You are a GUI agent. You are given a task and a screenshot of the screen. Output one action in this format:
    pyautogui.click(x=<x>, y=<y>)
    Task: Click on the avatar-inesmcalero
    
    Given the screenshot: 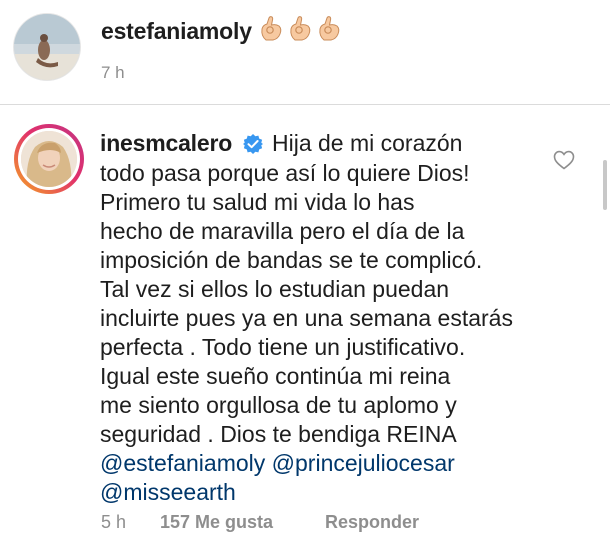 What is the action you would take?
    pyautogui.click(x=49, y=159)
    